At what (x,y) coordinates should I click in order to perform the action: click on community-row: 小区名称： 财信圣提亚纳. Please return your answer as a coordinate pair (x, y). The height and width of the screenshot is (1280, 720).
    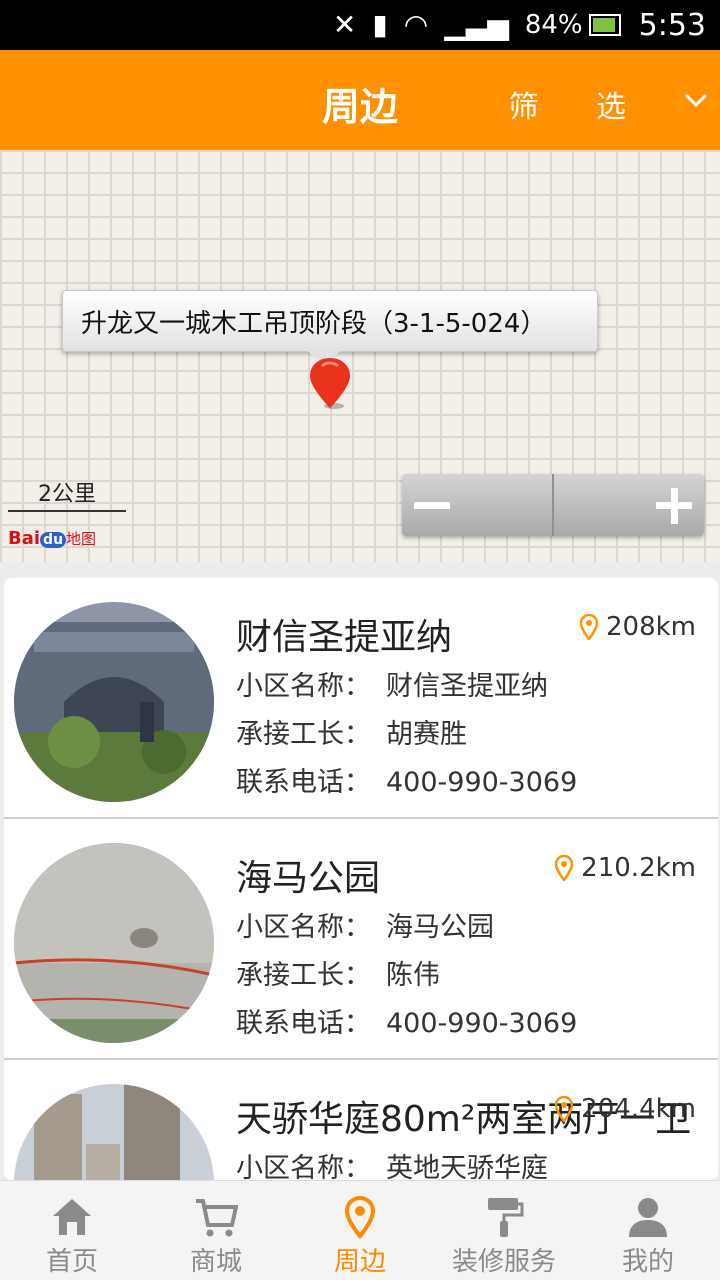
    Looking at the image, I should click on (392, 683).